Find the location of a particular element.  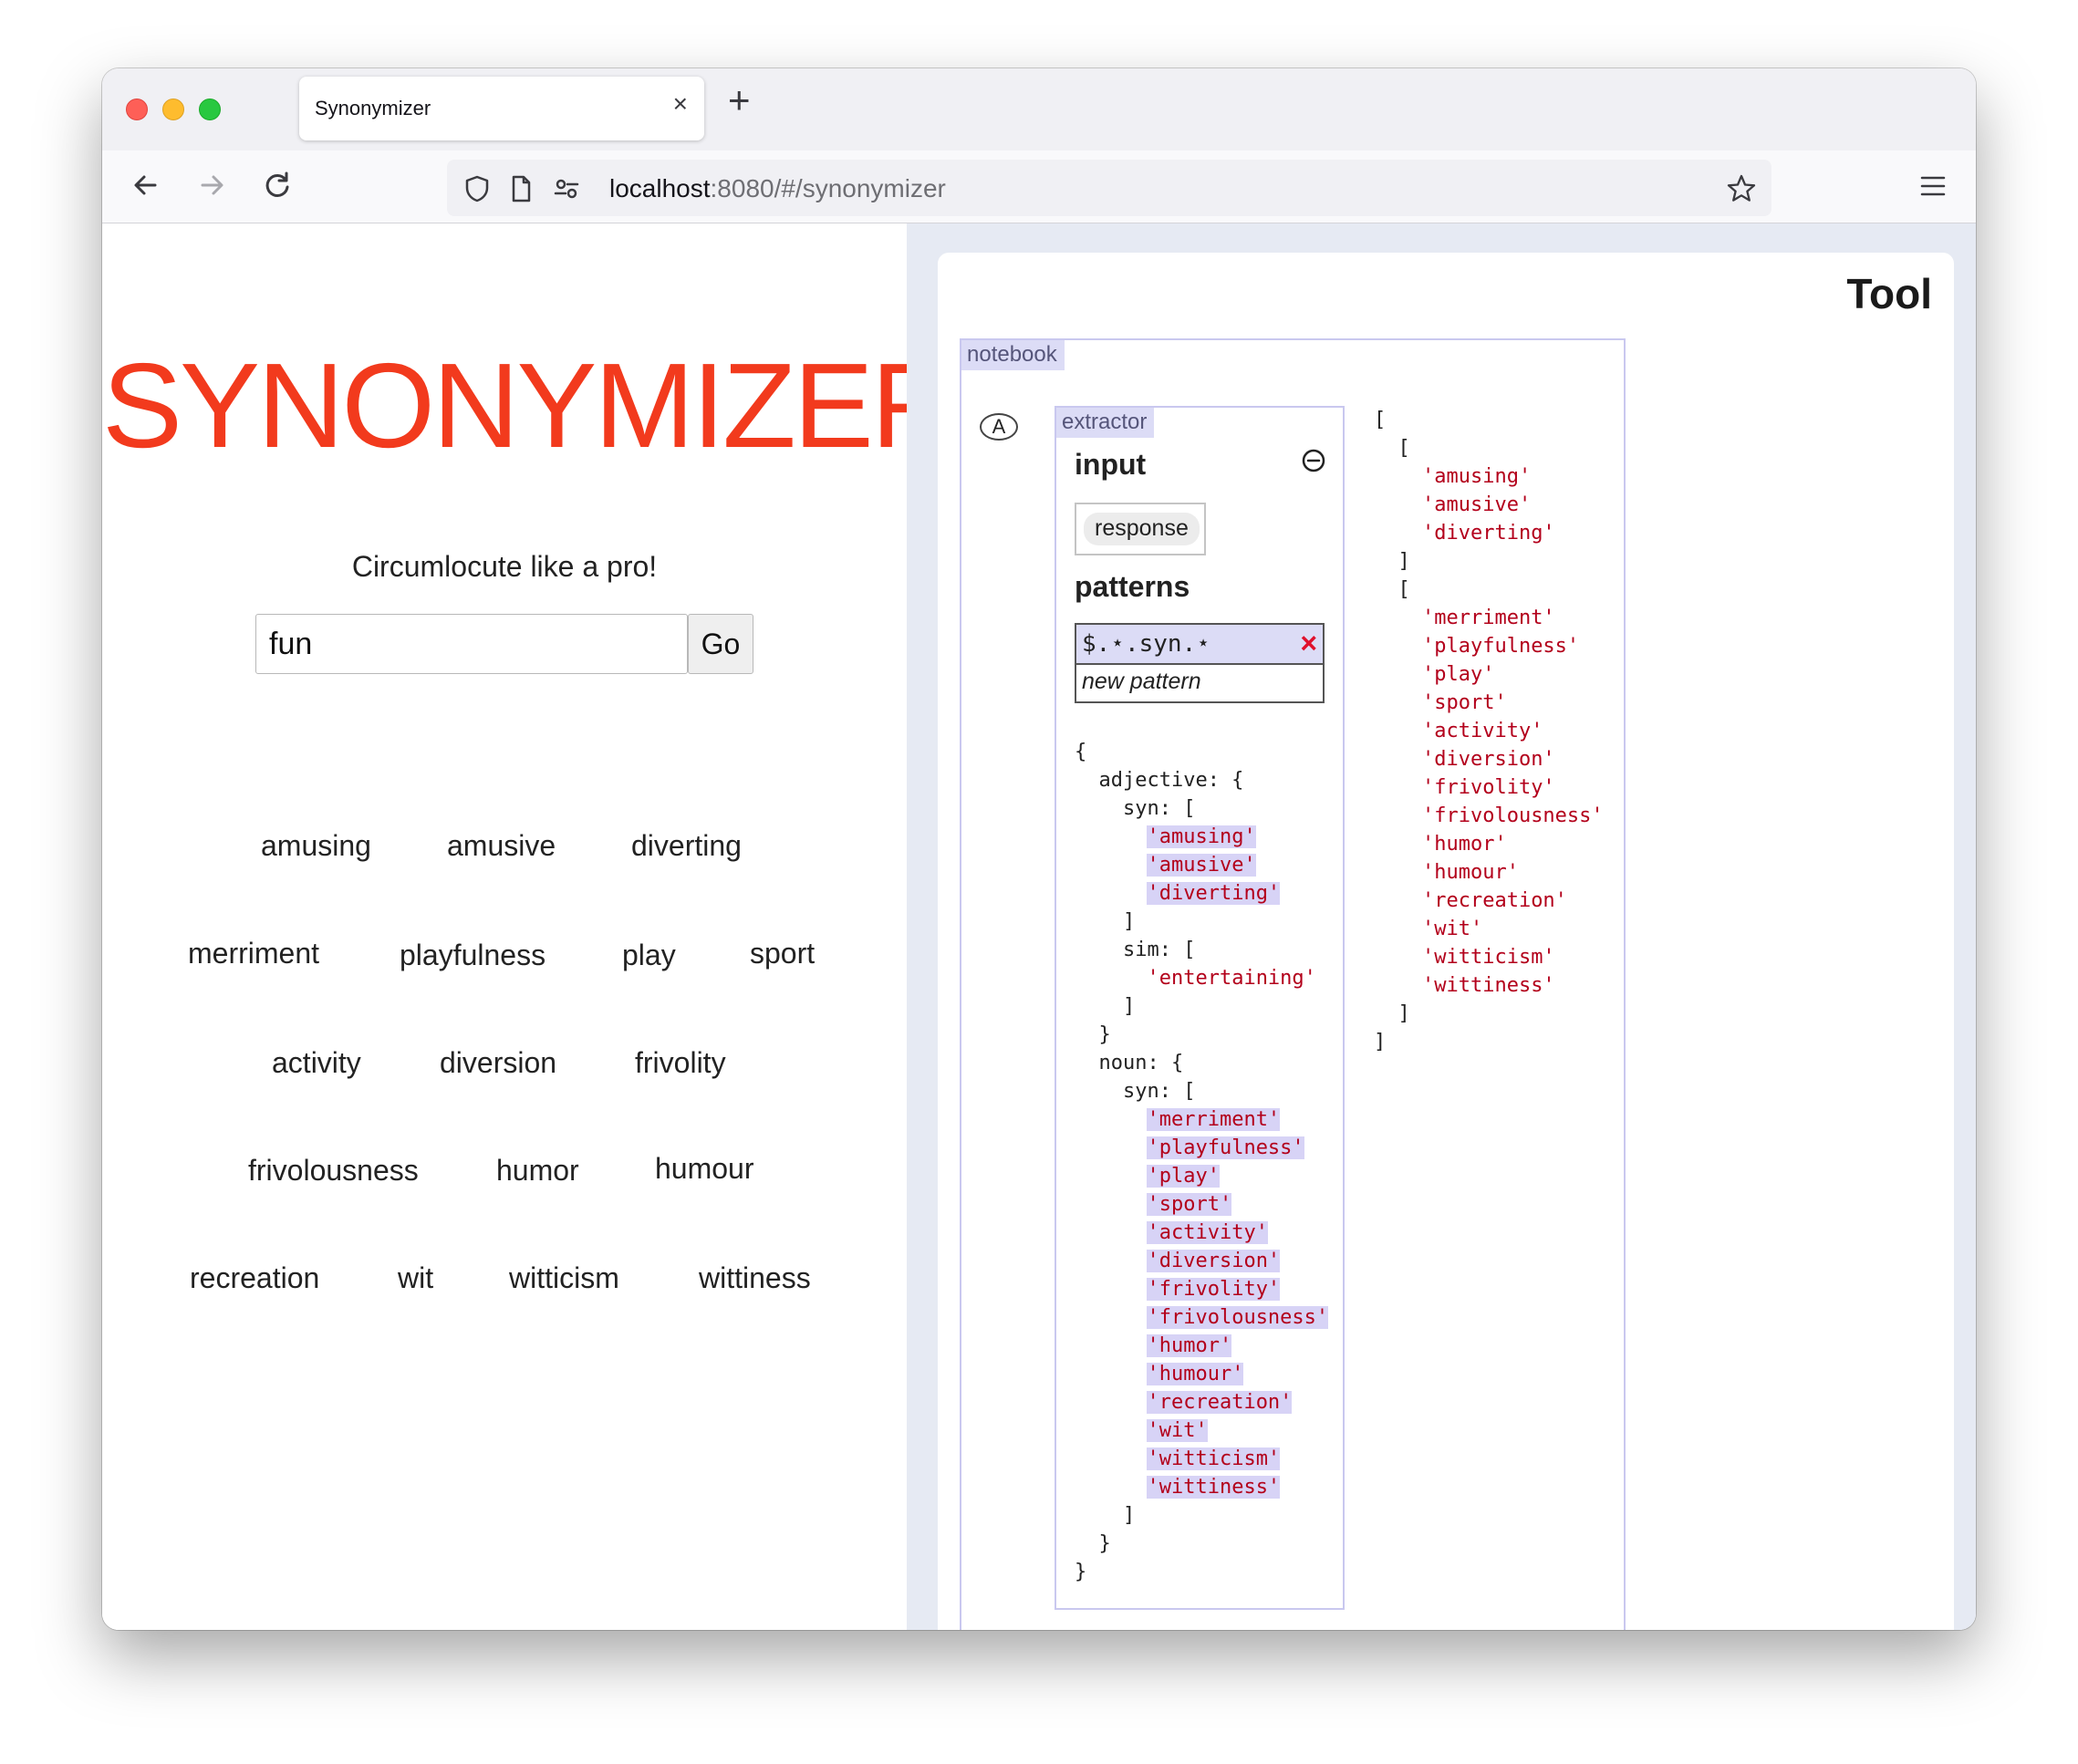

back-icon is located at coordinates (146, 185).